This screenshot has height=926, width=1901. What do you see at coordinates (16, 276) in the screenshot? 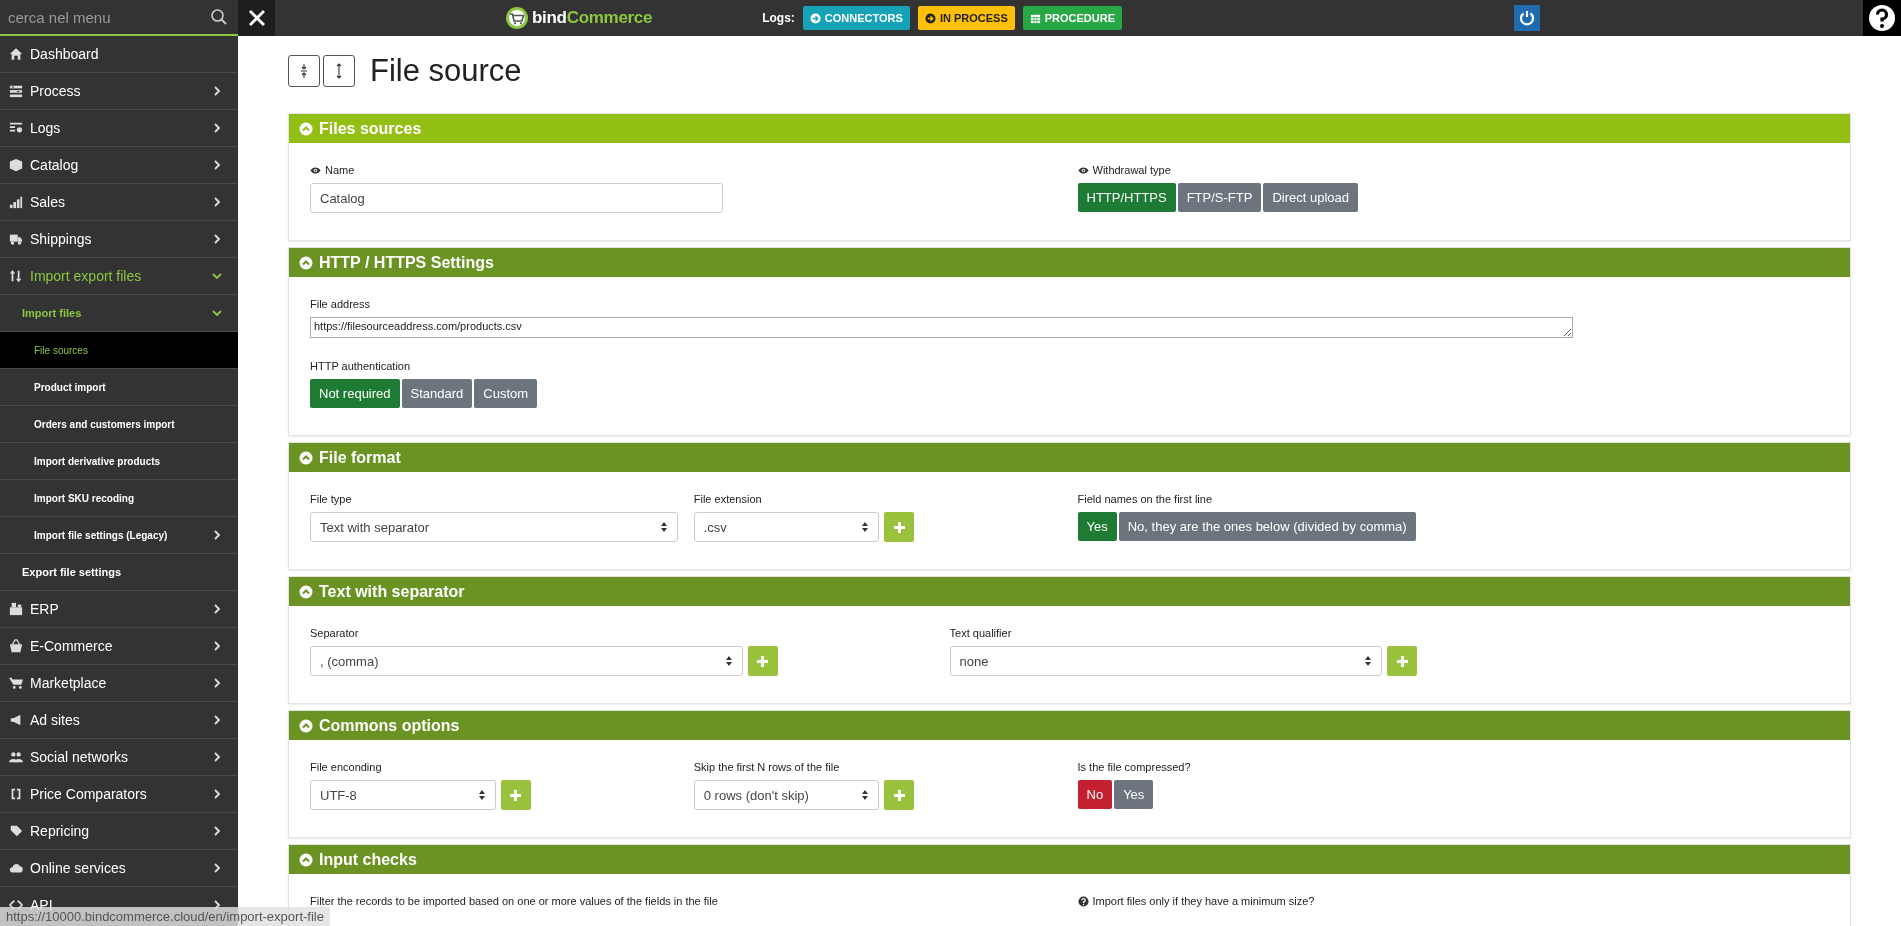
I see `arrows-icon` at bounding box center [16, 276].